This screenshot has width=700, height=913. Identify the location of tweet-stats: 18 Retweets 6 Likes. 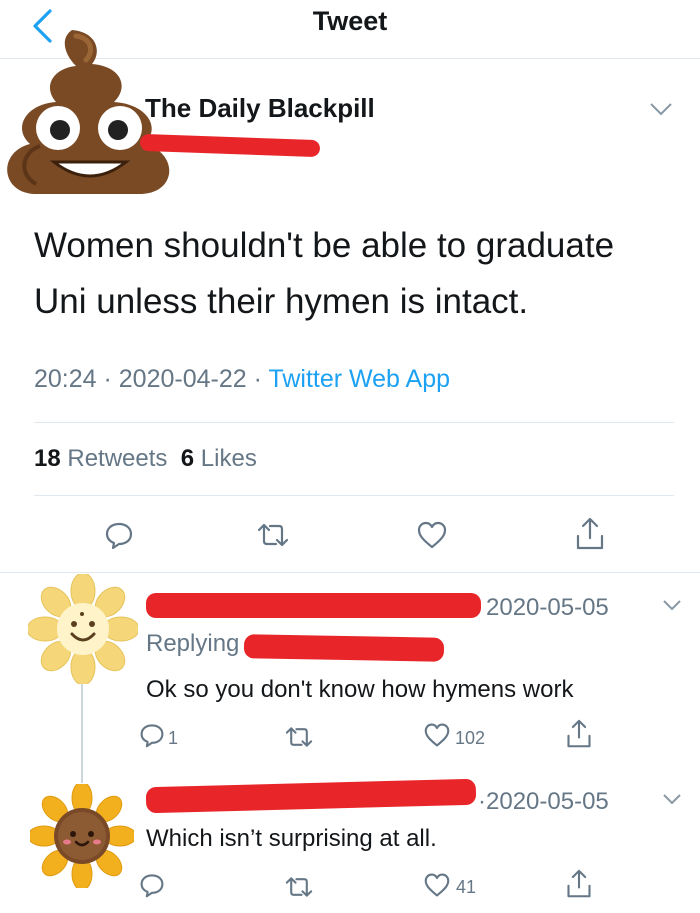
(145, 459).